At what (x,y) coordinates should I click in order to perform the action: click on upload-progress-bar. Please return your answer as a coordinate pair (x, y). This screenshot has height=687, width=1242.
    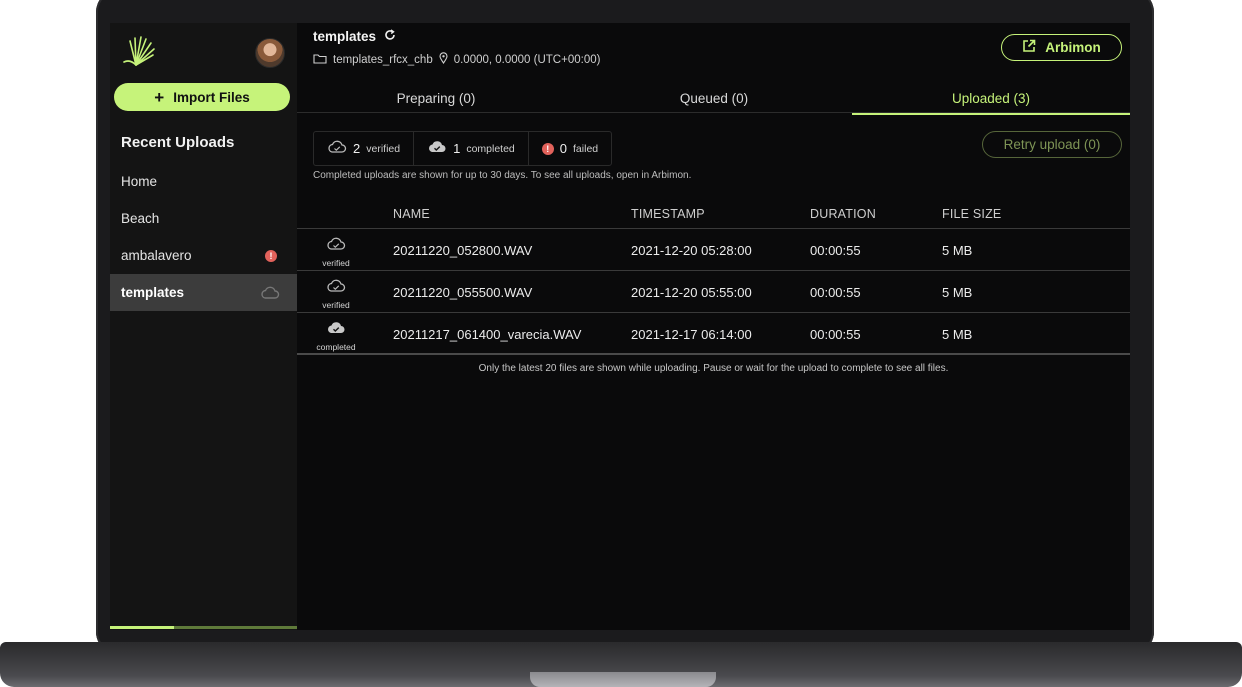
    Looking at the image, I should click on (203, 627).